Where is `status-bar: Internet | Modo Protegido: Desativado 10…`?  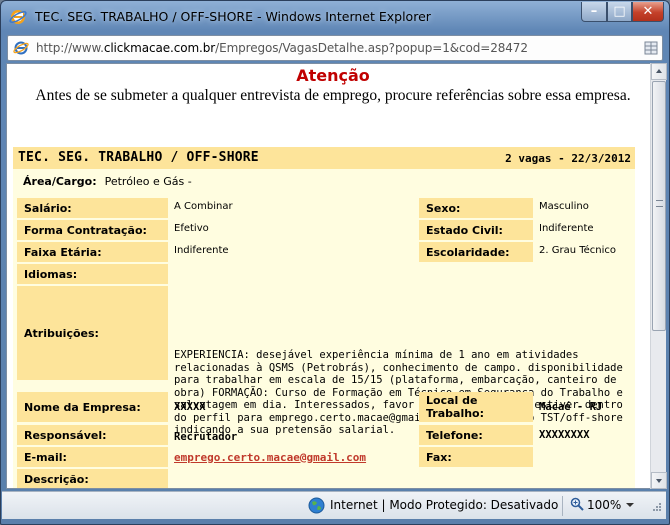
status-bar: Internet | Modo Protegido: Desativado 10… is located at coordinates (334, 505).